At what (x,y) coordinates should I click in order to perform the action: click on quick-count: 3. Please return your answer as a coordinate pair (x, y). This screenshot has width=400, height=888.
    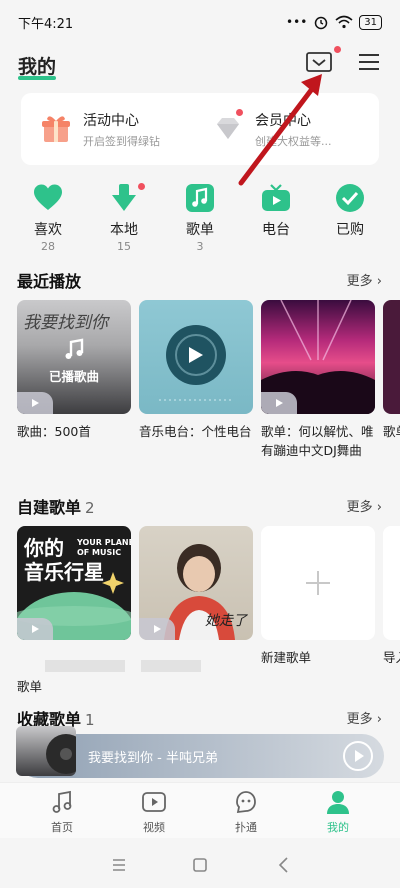
    Looking at the image, I should click on (200, 246).